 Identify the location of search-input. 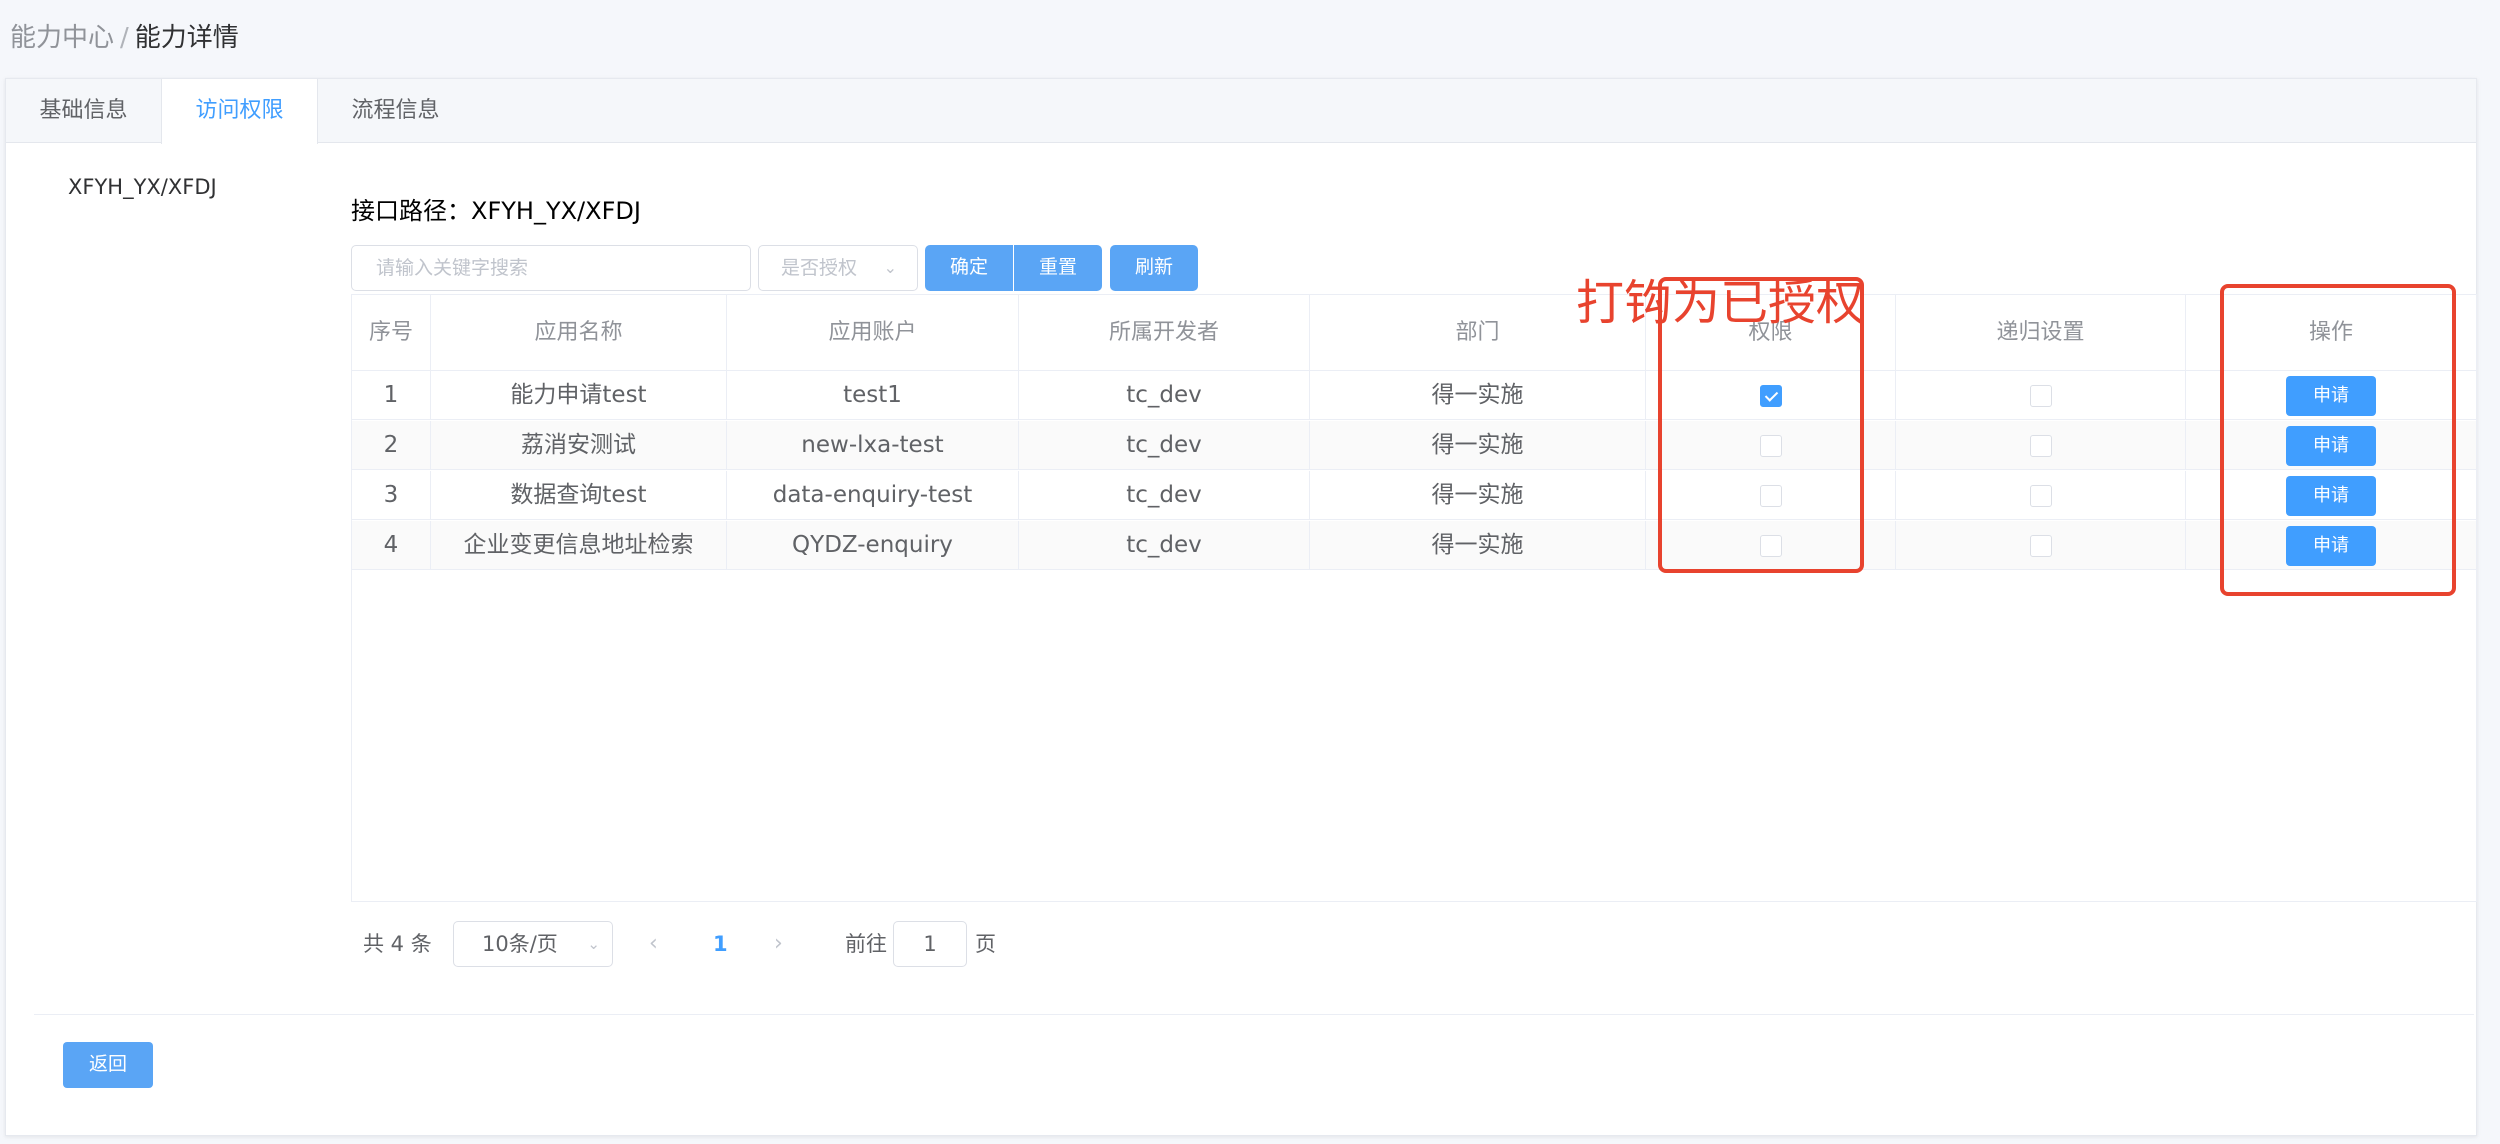
(551, 268).